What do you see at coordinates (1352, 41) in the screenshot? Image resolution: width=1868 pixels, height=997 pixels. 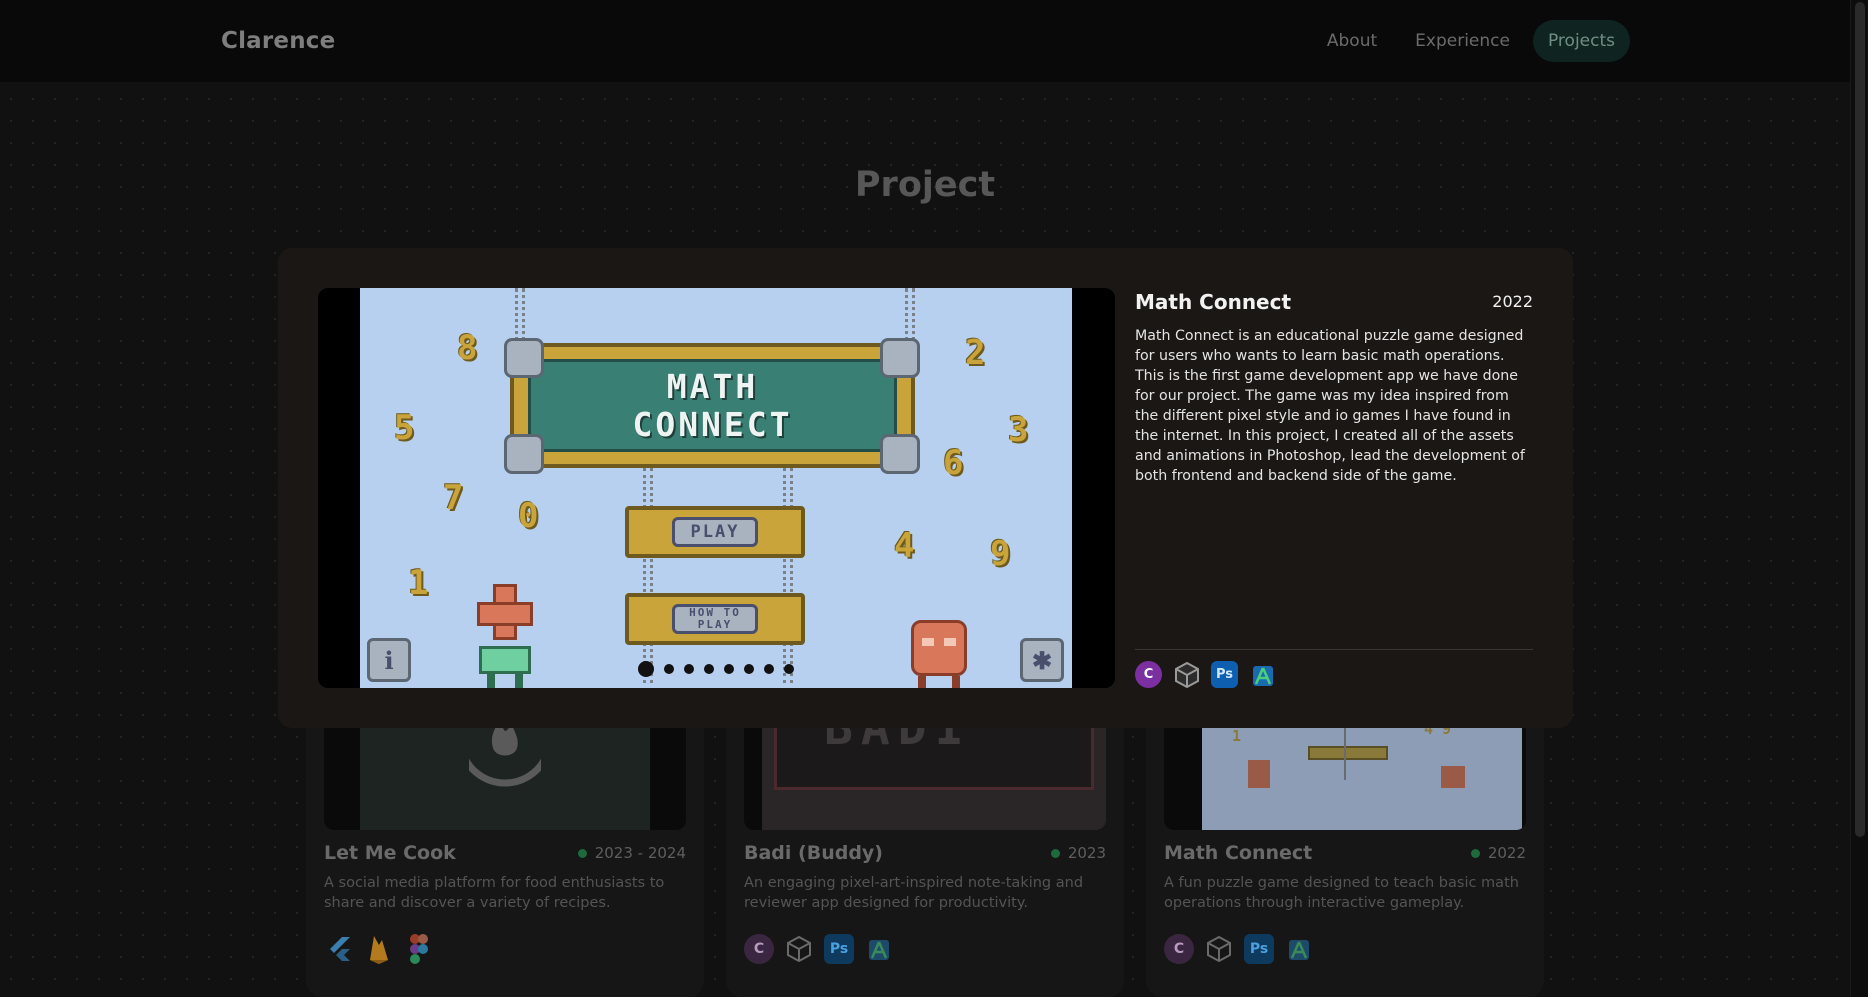 I see `nav-link-about: About` at bounding box center [1352, 41].